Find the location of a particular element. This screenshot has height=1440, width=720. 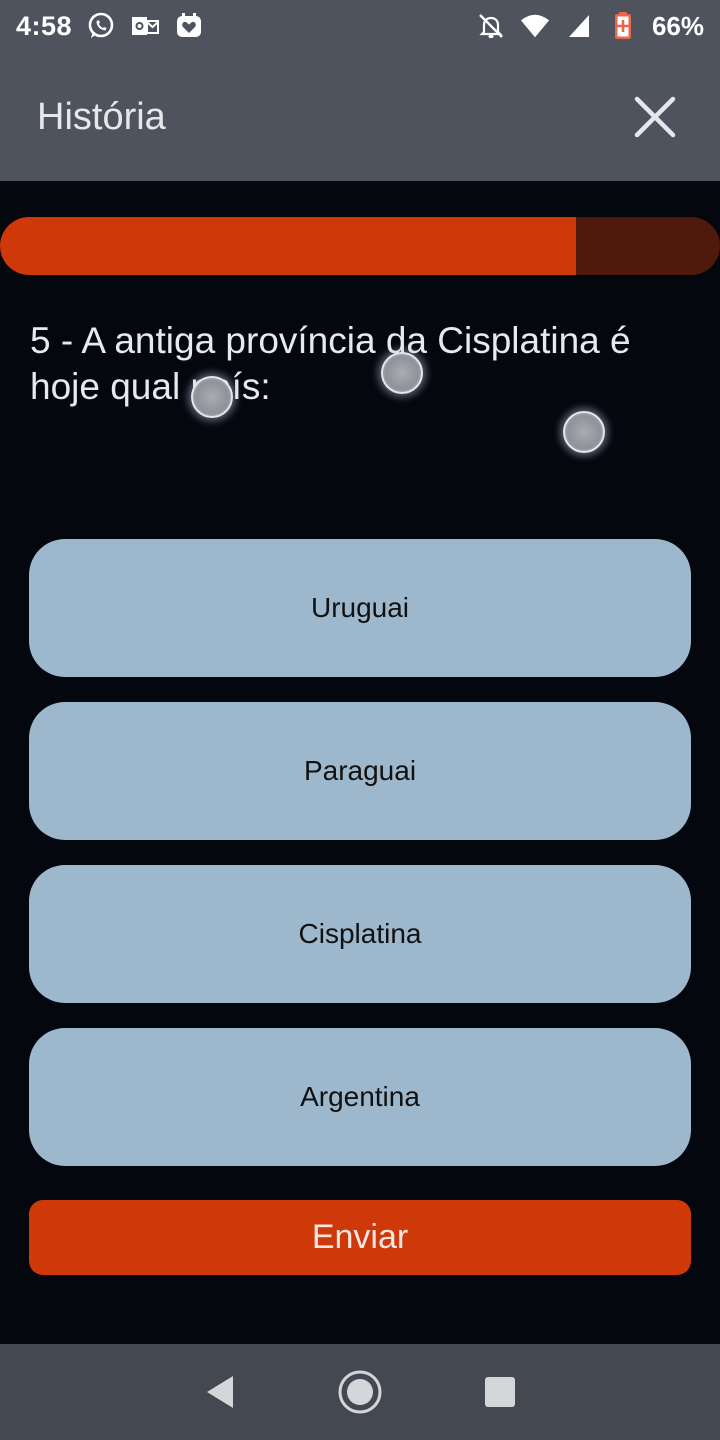

outlook-icon is located at coordinates (145, 26).